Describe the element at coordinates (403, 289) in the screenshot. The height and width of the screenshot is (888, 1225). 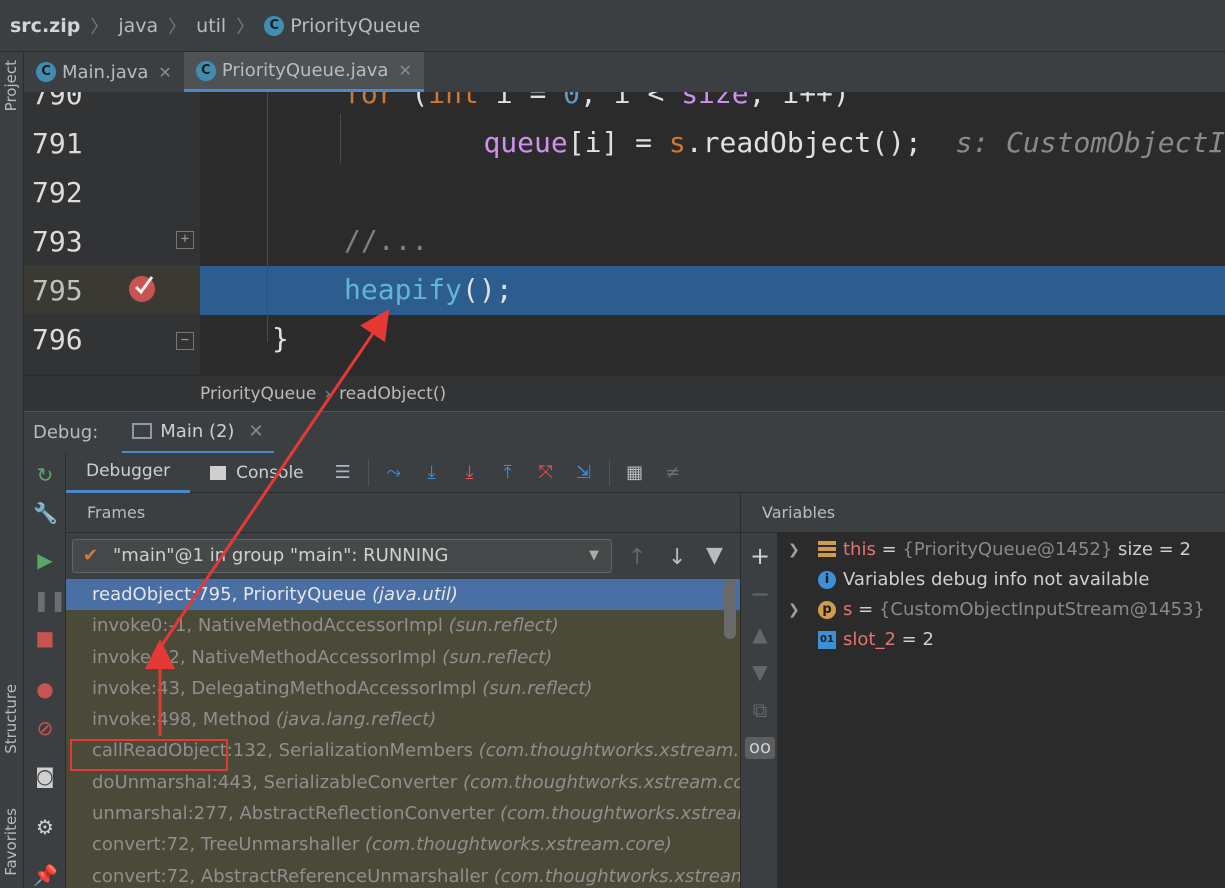
I see `code-token: heapify` at that location.